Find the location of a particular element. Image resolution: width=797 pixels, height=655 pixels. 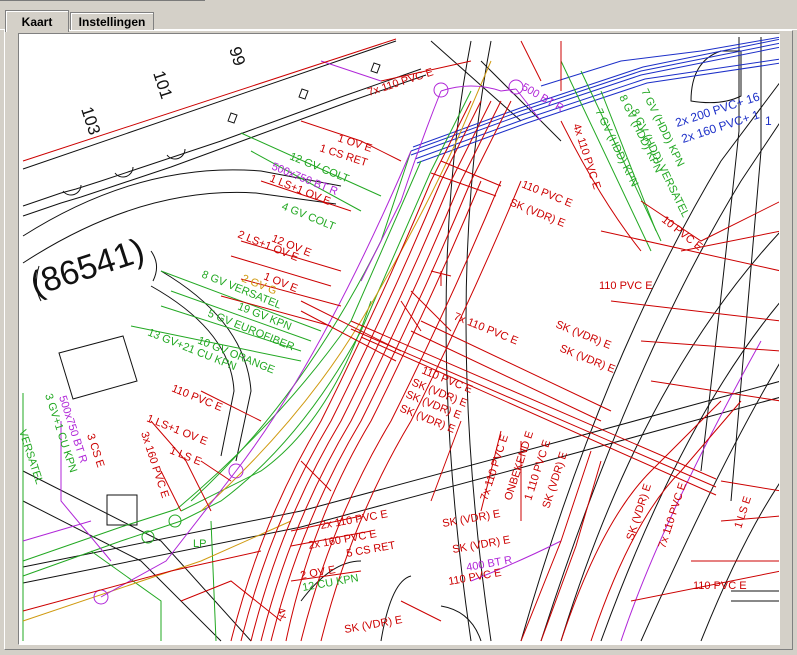

label: LP is located at coordinates (199, 544).